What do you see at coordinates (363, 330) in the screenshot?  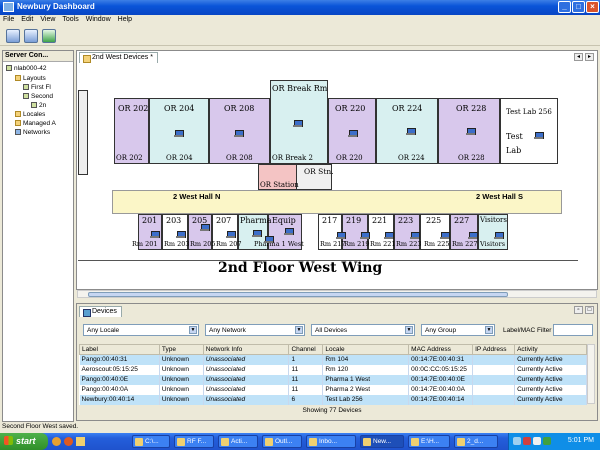 I see `devices-select: All Devices ▼` at bounding box center [363, 330].